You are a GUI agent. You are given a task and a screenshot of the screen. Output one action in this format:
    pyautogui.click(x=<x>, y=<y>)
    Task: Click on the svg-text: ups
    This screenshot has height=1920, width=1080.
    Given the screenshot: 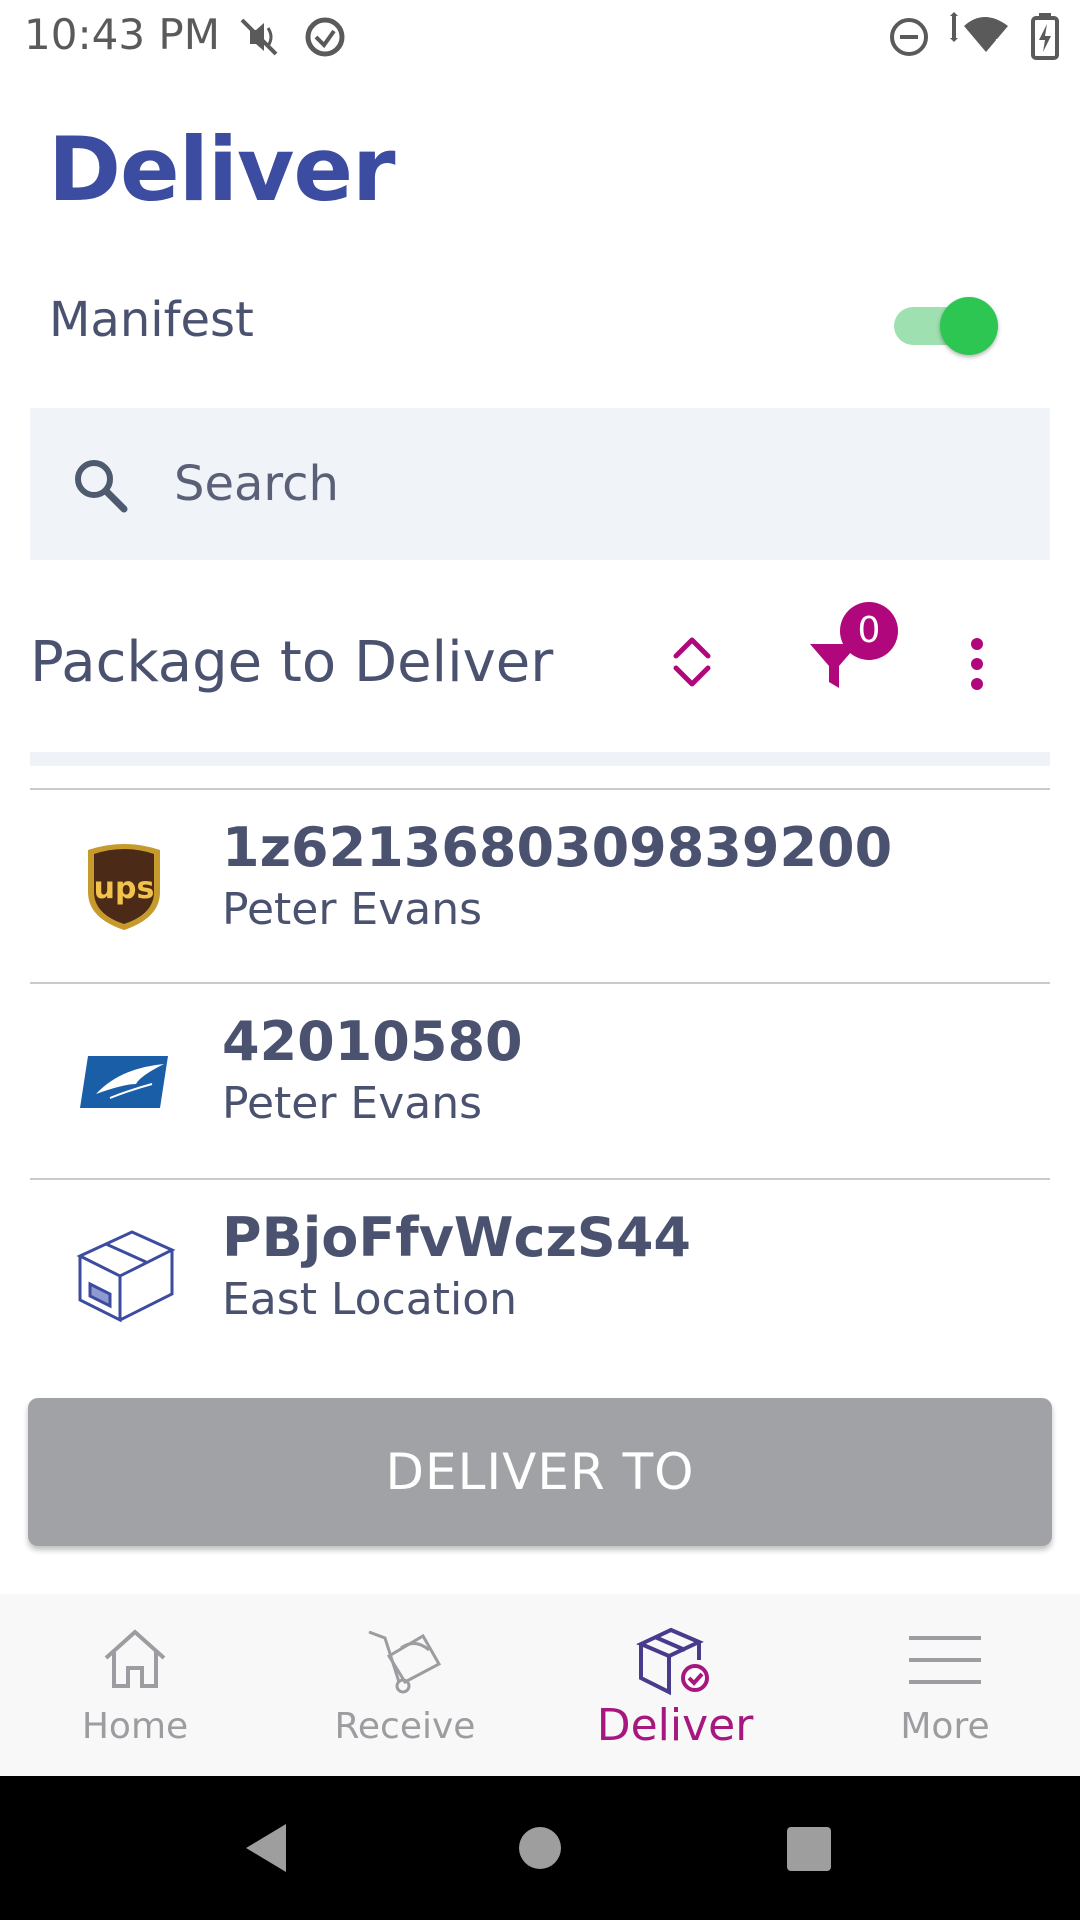 What is the action you would take?
    pyautogui.click(x=124, y=888)
    